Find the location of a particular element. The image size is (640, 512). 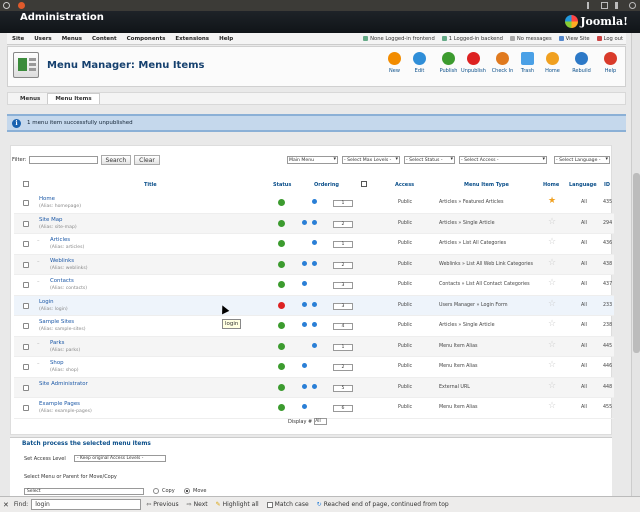

move-radio is located at coordinates (187, 491).